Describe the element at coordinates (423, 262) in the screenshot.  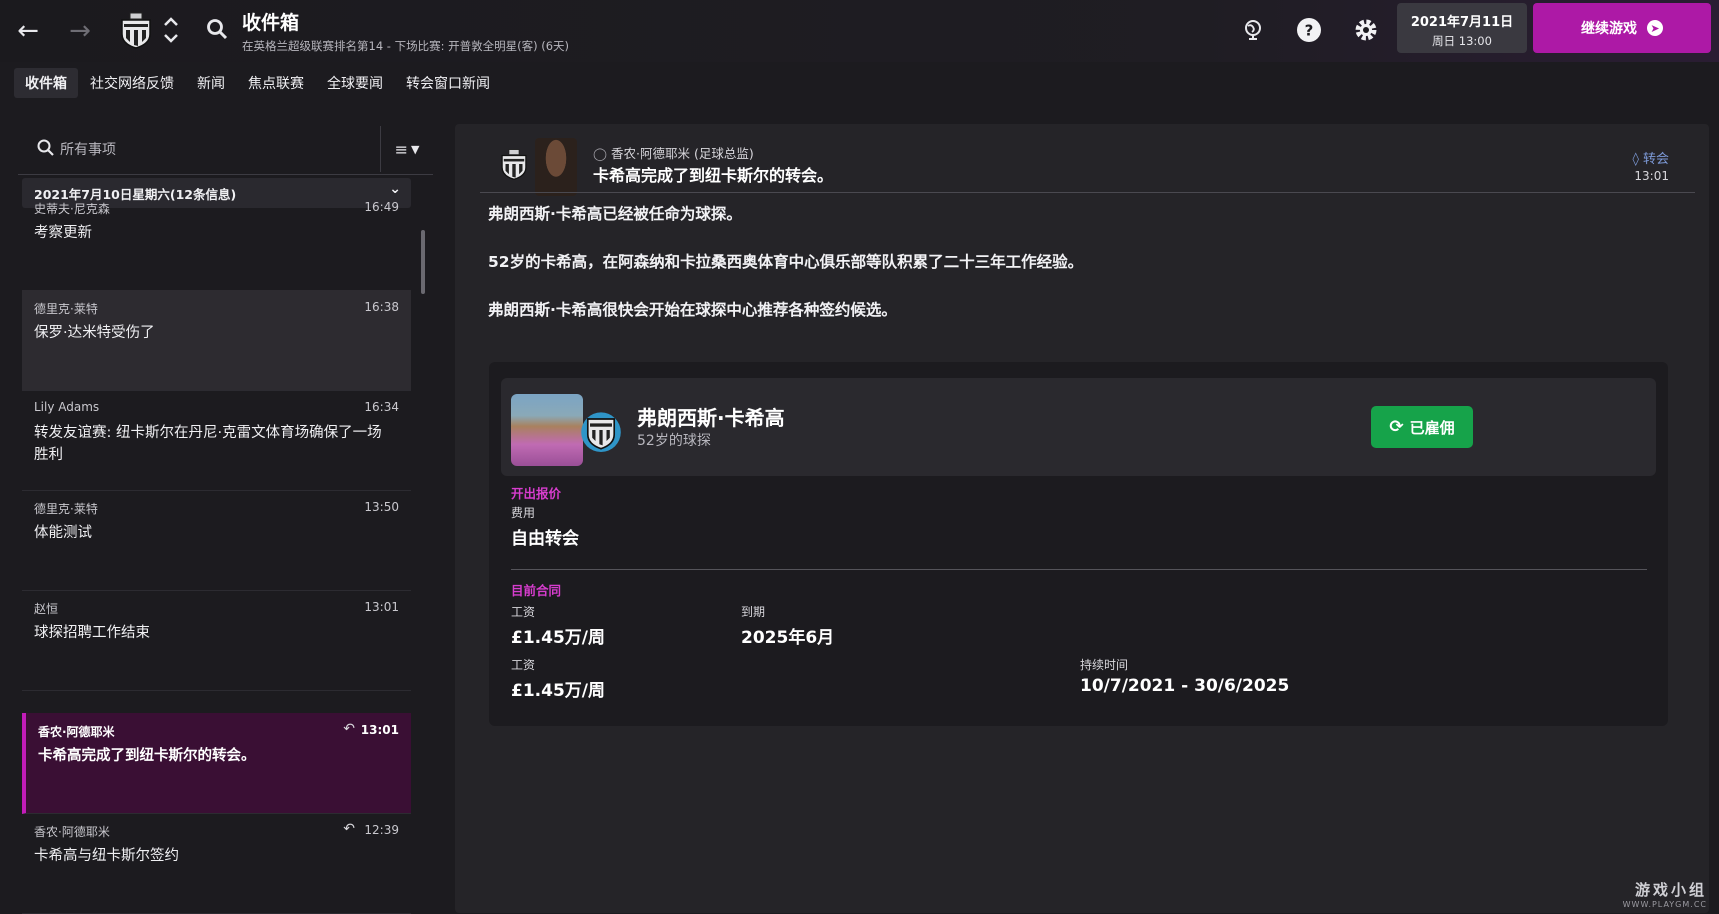
I see `scrollbar` at that location.